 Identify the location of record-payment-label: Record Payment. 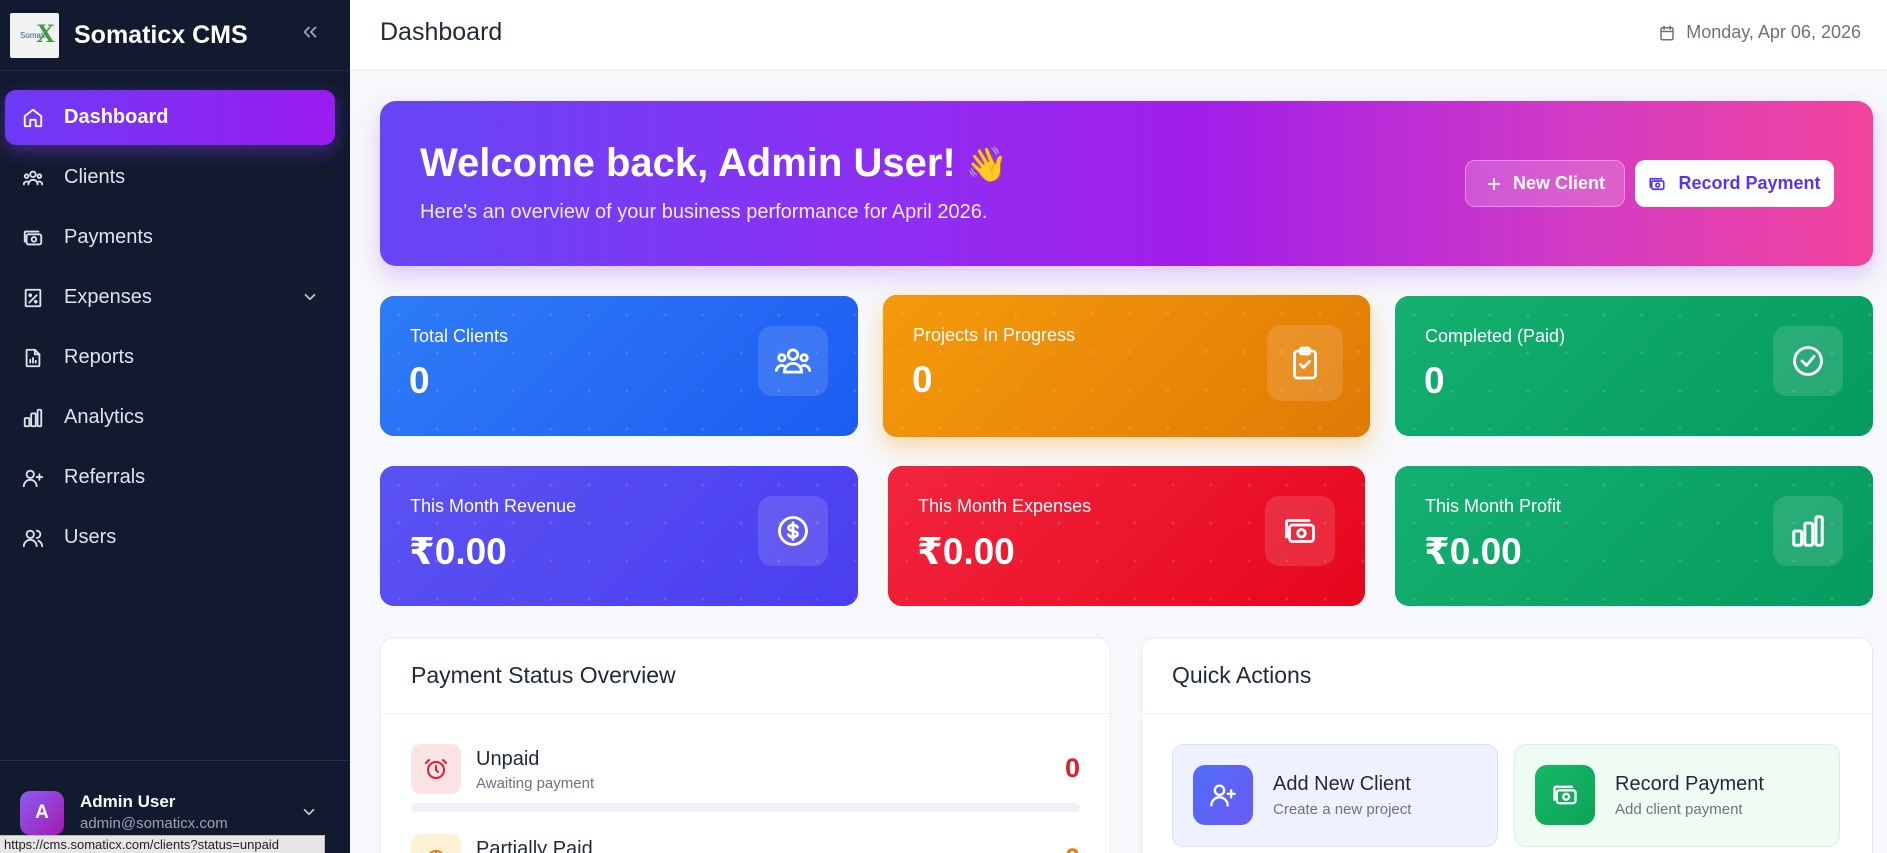
(1749, 183).